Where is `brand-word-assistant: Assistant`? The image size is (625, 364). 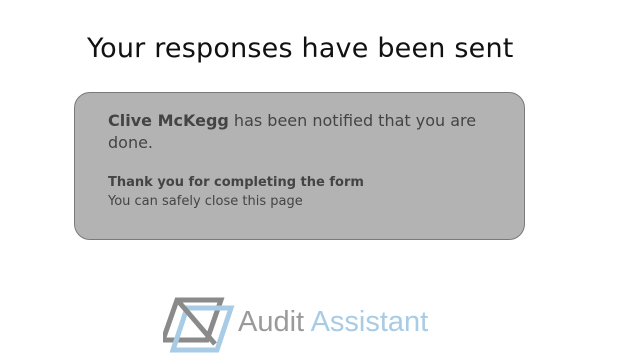
brand-word-assistant: Assistant is located at coordinates (369, 322).